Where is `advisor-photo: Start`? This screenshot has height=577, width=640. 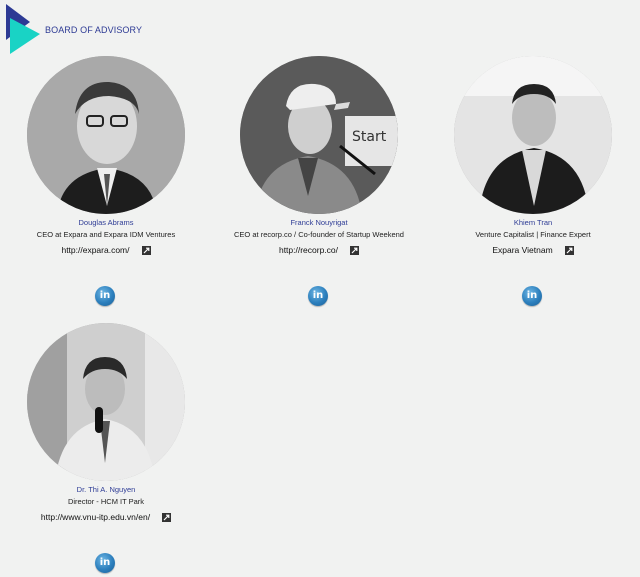
advisor-photo: Start is located at coordinates (319, 135).